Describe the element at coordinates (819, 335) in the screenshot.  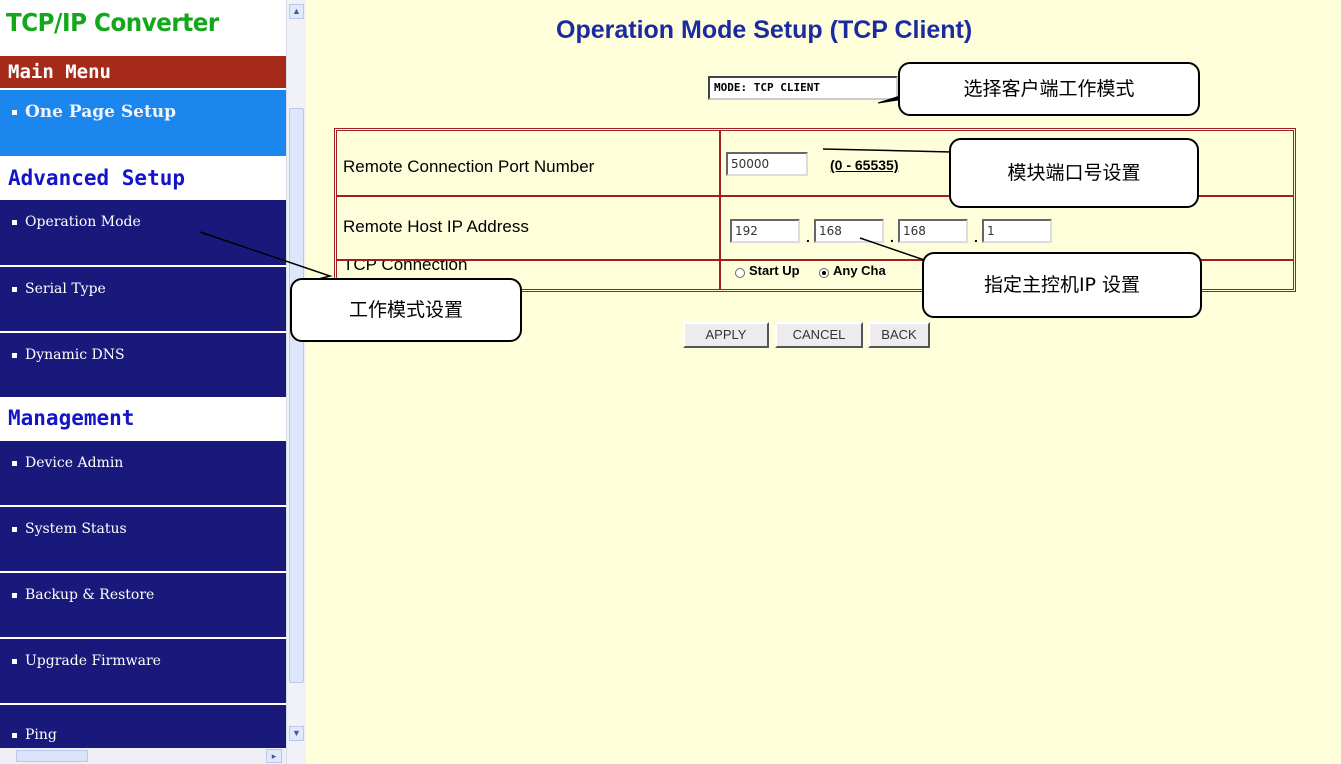
I see `cancel-button: CANCEL` at that location.